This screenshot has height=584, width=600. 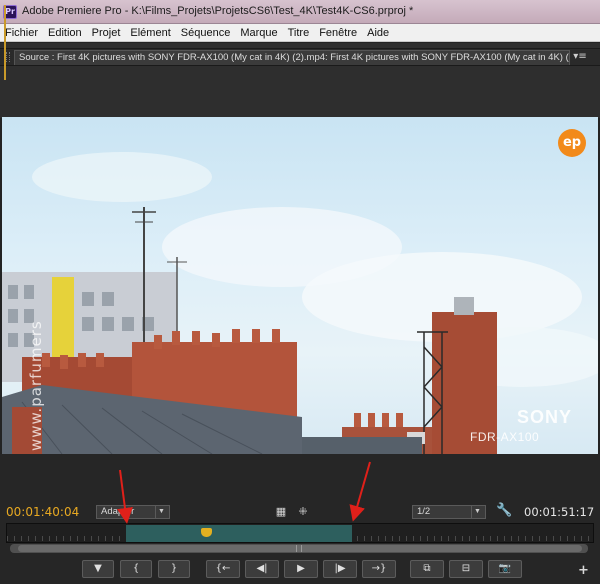 I want to click on annotation-arrows, so click(x=244, y=492).